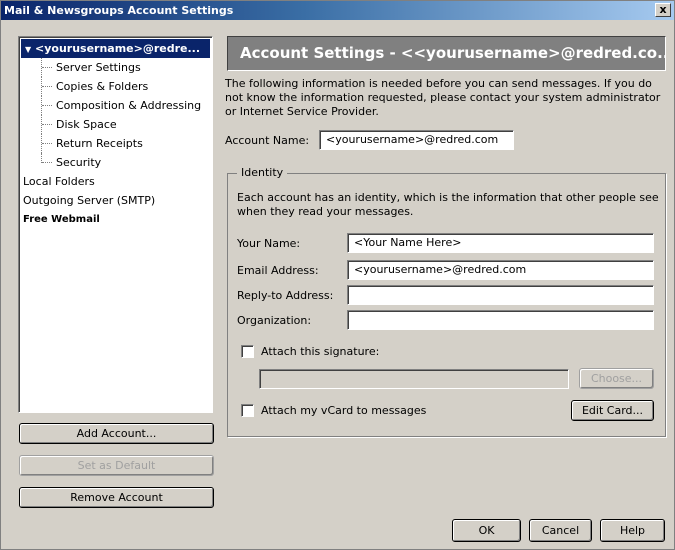  What do you see at coordinates (500, 295) in the screenshot?
I see `reply-to-field` at bounding box center [500, 295].